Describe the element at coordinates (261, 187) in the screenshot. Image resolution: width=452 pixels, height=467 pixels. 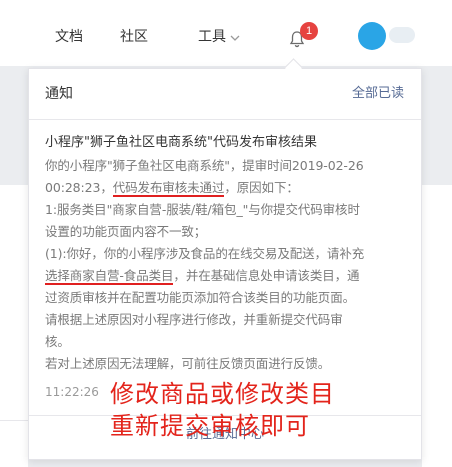
I see `message-text: ，原因如下：` at that location.